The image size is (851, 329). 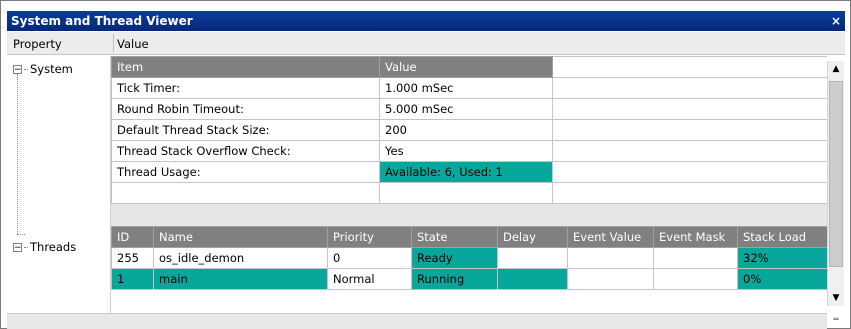 What do you see at coordinates (836, 298) in the screenshot?
I see `scroll-down-arrow-icon: ▼` at bounding box center [836, 298].